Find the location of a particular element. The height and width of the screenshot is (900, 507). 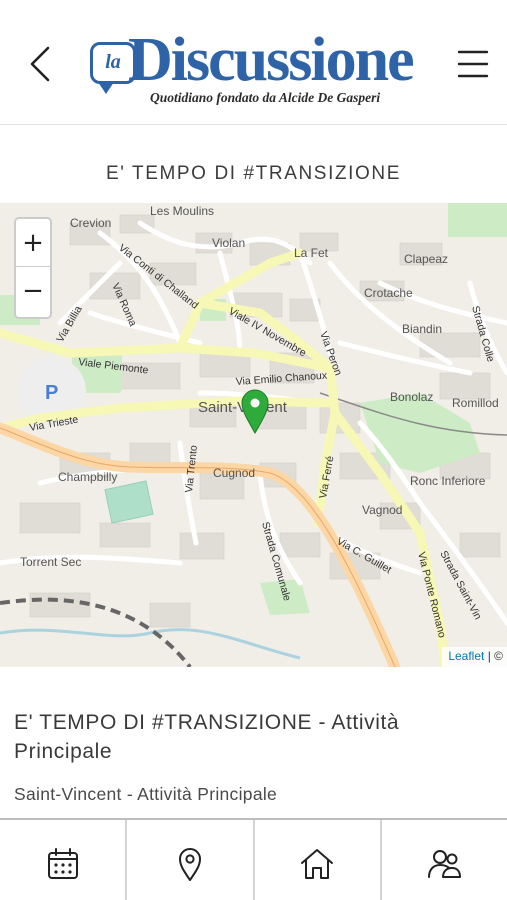

map-attribution: Leaflet | © is located at coordinates (474, 657).